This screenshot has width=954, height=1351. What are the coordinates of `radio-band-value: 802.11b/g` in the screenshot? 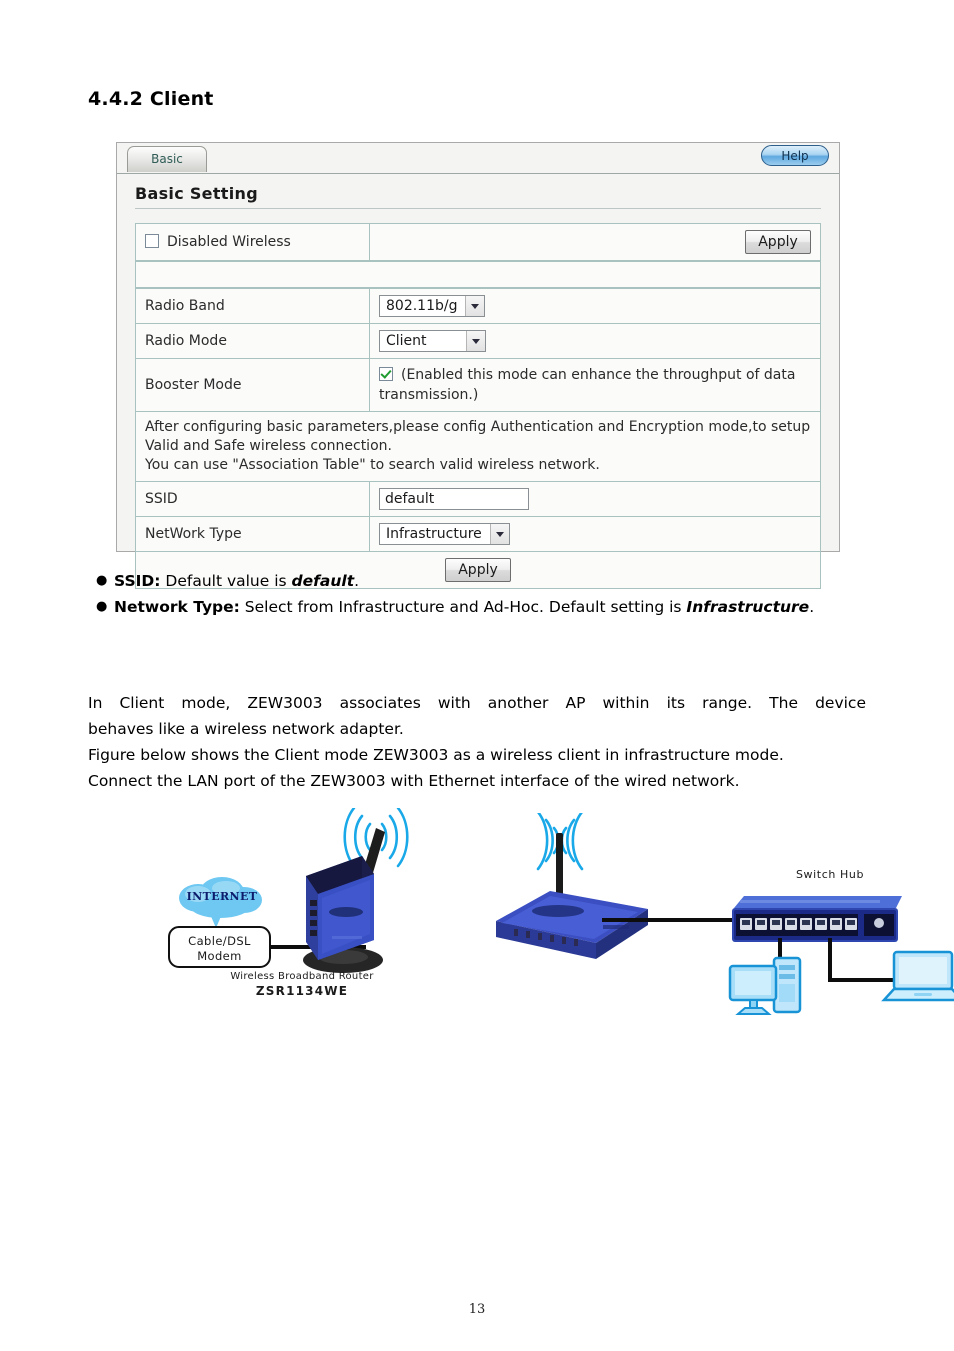 It's located at (422, 306).